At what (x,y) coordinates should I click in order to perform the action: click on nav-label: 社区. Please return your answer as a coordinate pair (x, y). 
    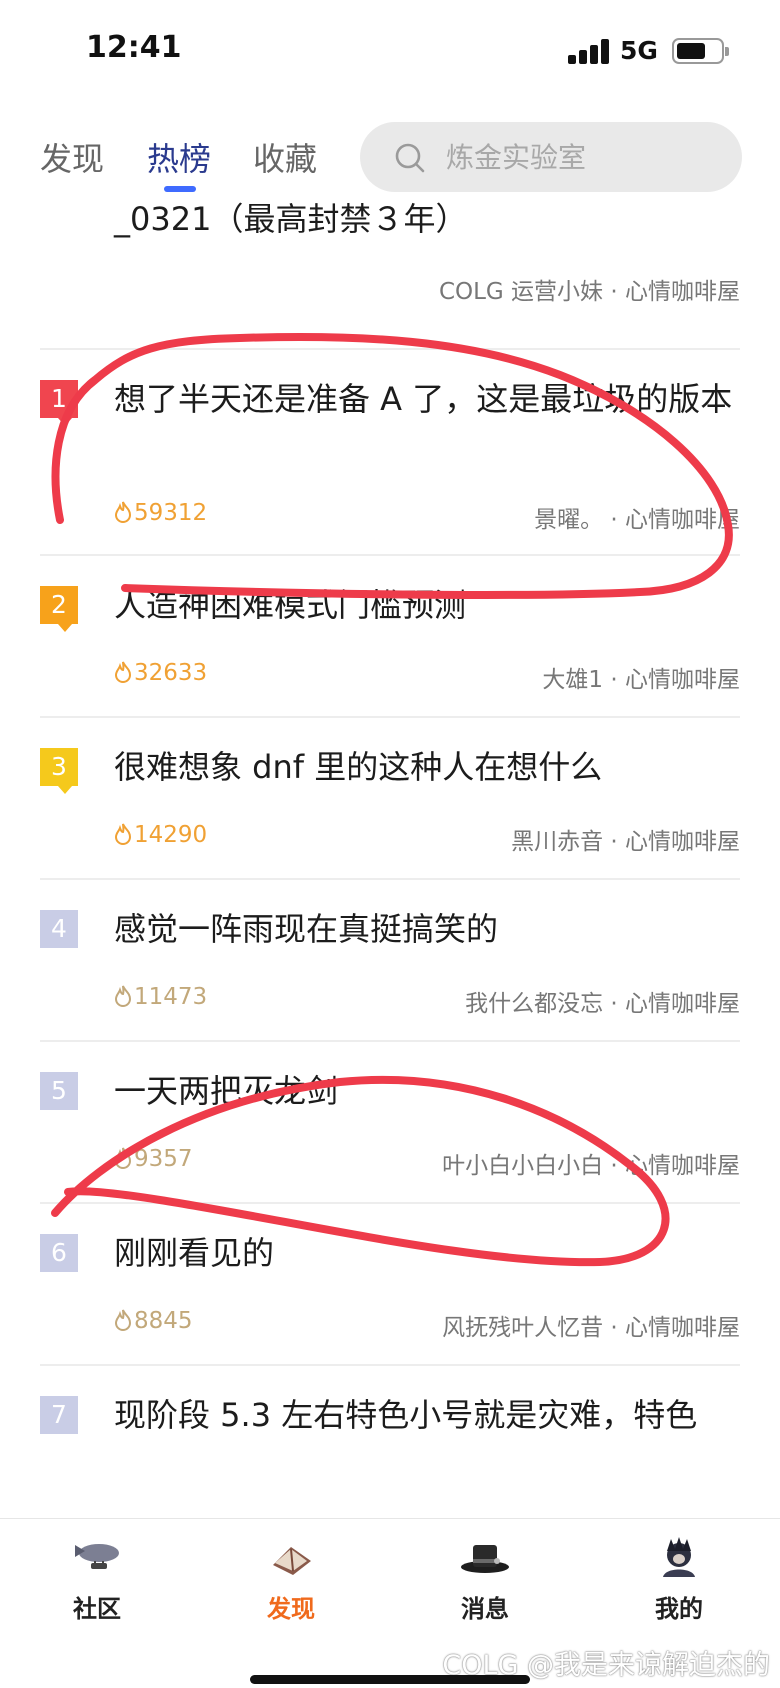
    Looking at the image, I should click on (97, 1609).